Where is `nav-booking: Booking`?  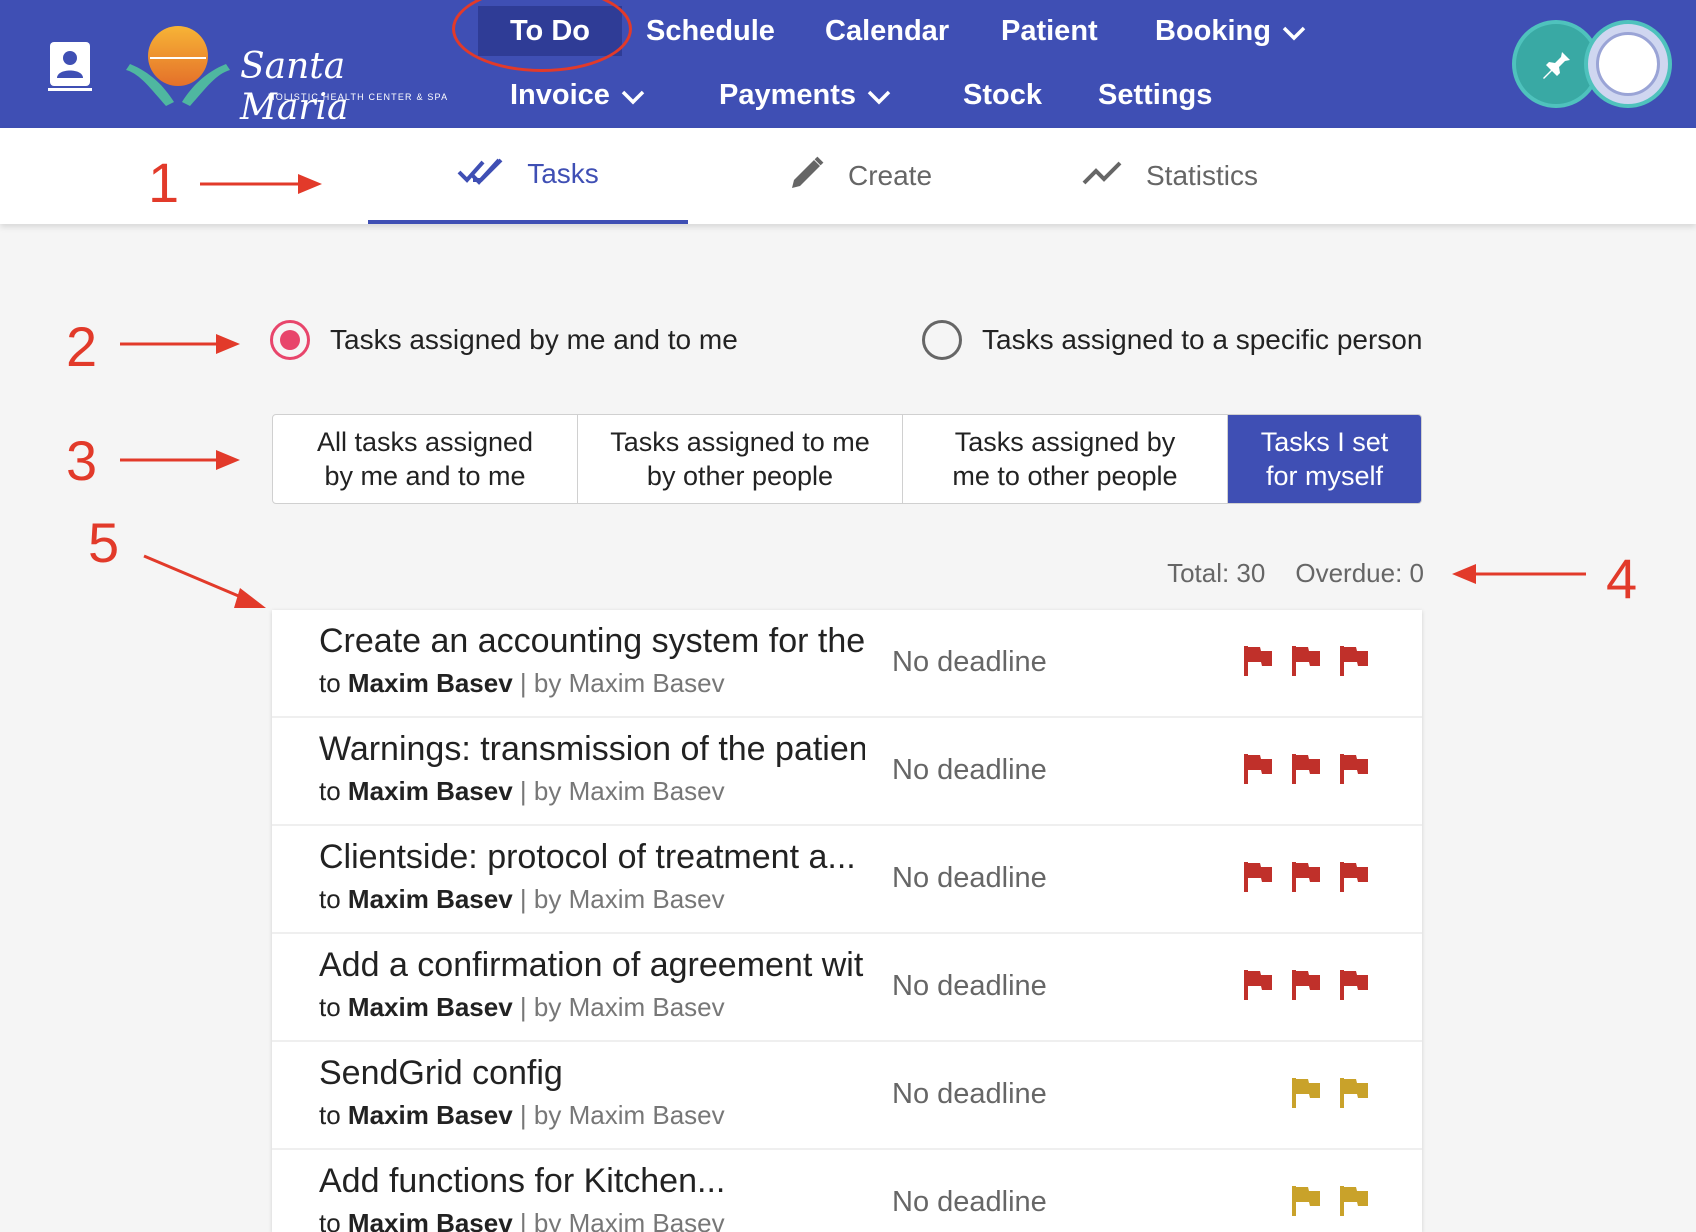 nav-booking: Booking is located at coordinates (1231, 31).